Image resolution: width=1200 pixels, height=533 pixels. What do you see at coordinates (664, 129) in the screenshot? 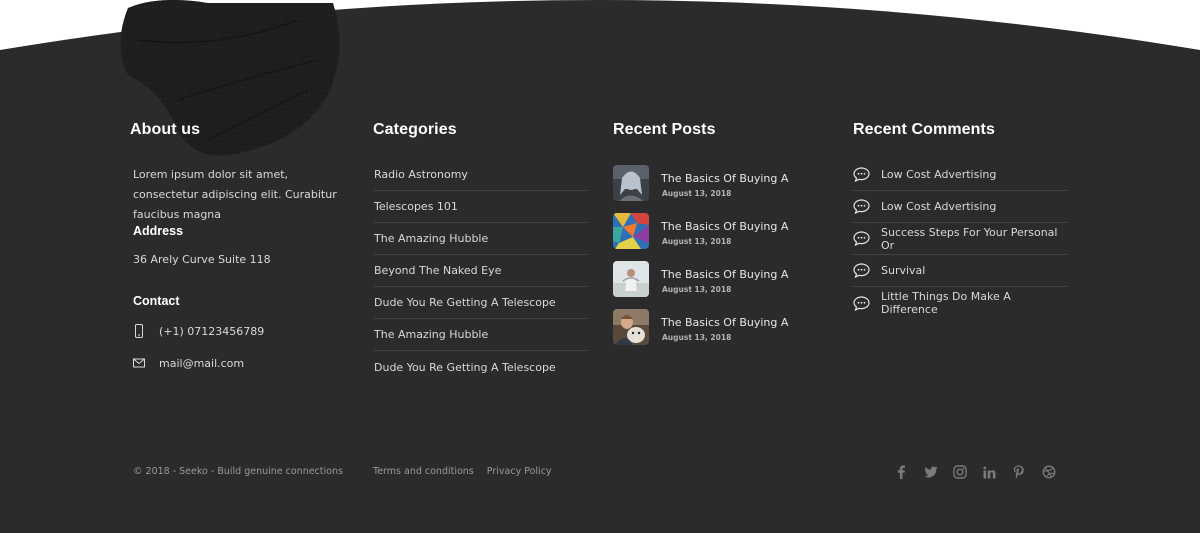
I see `recent-posts-title: Recent Posts` at bounding box center [664, 129].